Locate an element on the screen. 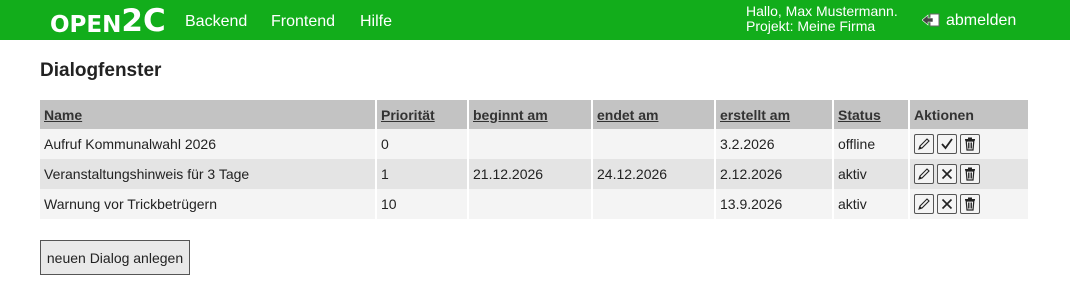 Image resolution: width=1070 pixels, height=300 pixels. column-header-name: Name is located at coordinates (207, 114).